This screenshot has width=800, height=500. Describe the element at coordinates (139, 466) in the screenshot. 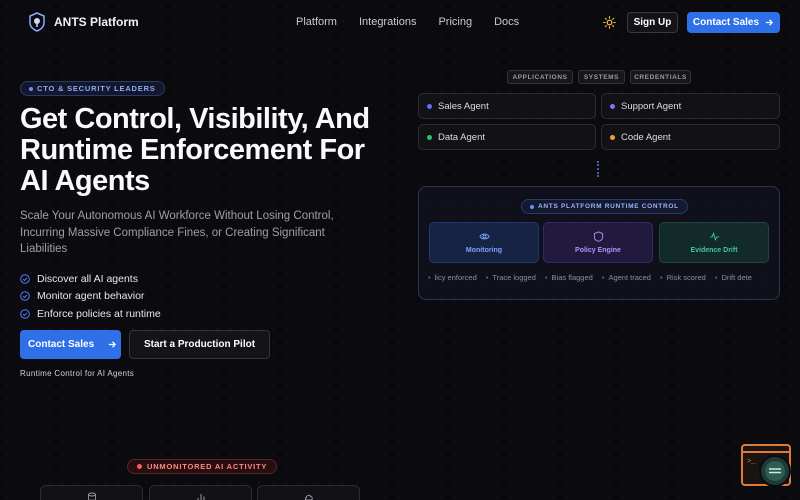

I see `alert-dot` at that location.